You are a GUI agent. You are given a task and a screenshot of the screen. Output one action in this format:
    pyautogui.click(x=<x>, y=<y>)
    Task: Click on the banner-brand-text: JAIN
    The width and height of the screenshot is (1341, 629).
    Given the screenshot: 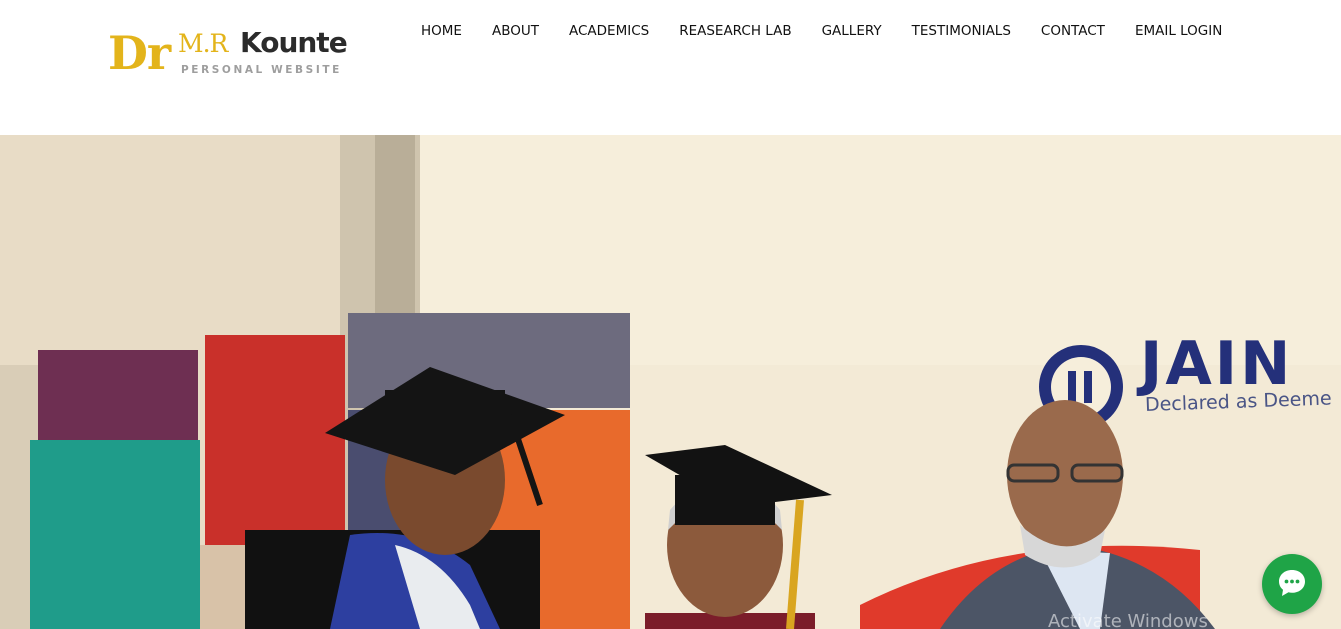 What is the action you would take?
    pyautogui.click(x=1217, y=364)
    